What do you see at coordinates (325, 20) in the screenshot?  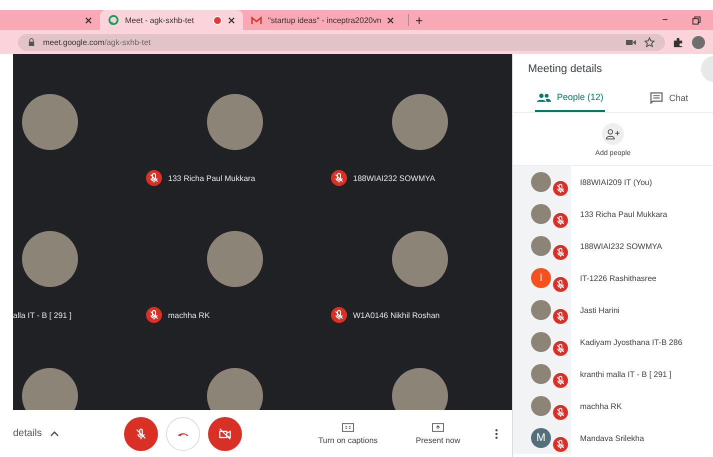 I see `tab-title: "startup ideas" - inceptra2020vn` at bounding box center [325, 20].